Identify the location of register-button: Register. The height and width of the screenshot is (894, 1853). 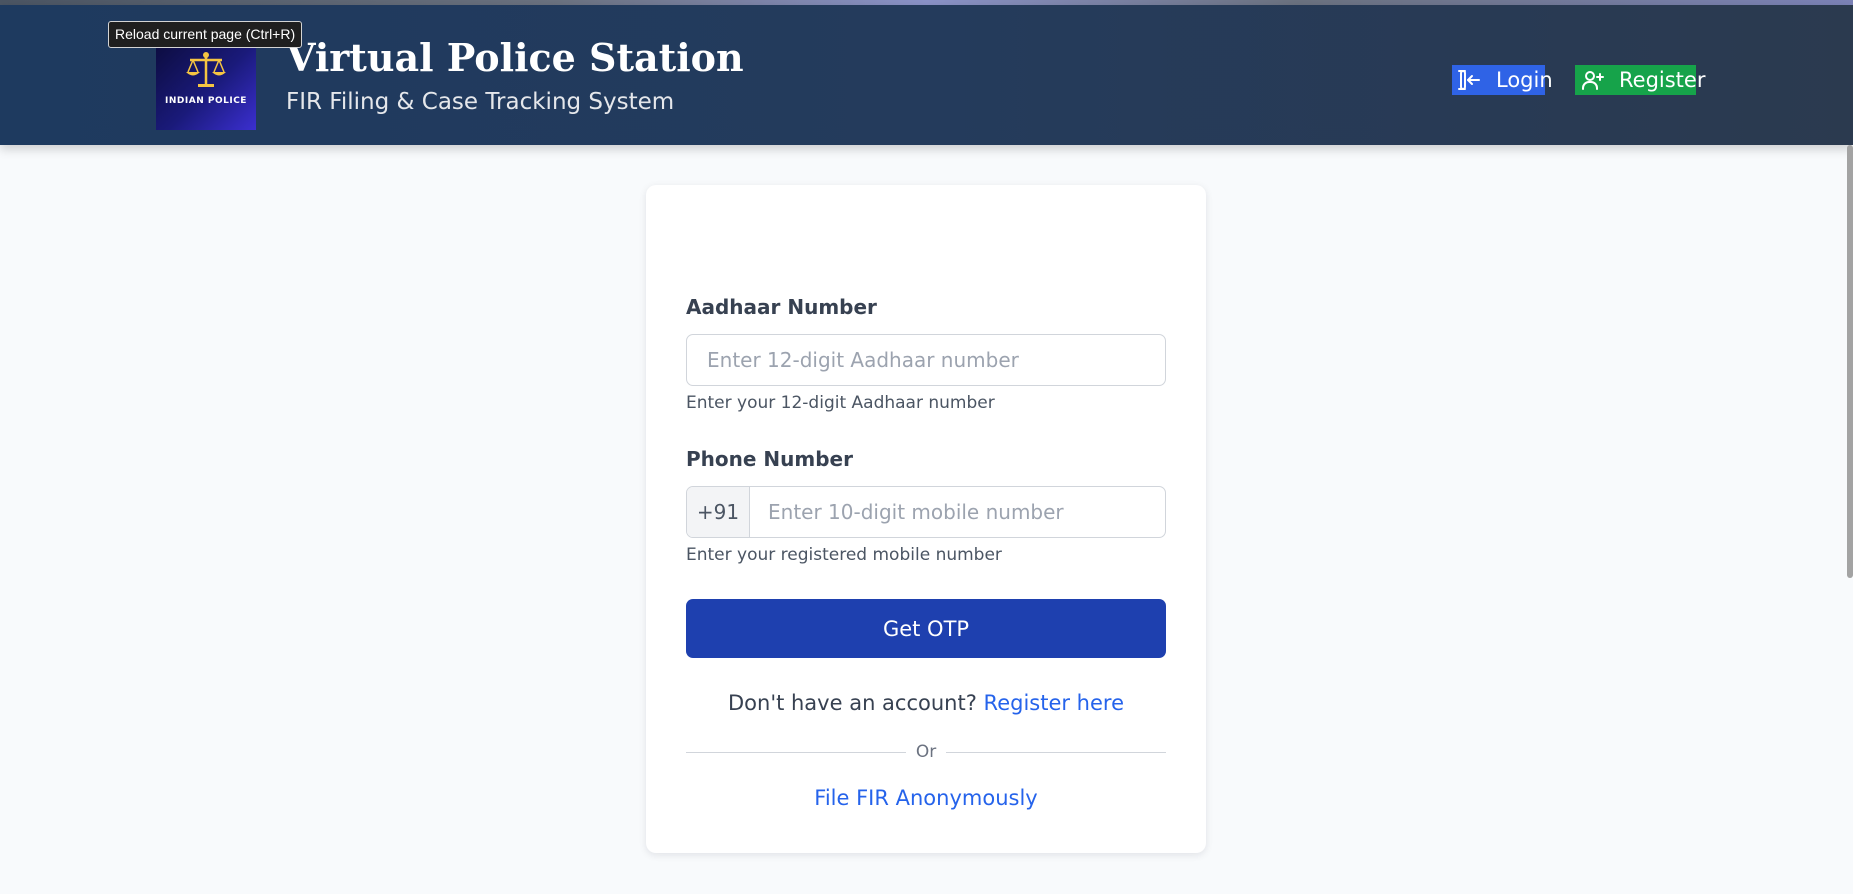
(1640, 80).